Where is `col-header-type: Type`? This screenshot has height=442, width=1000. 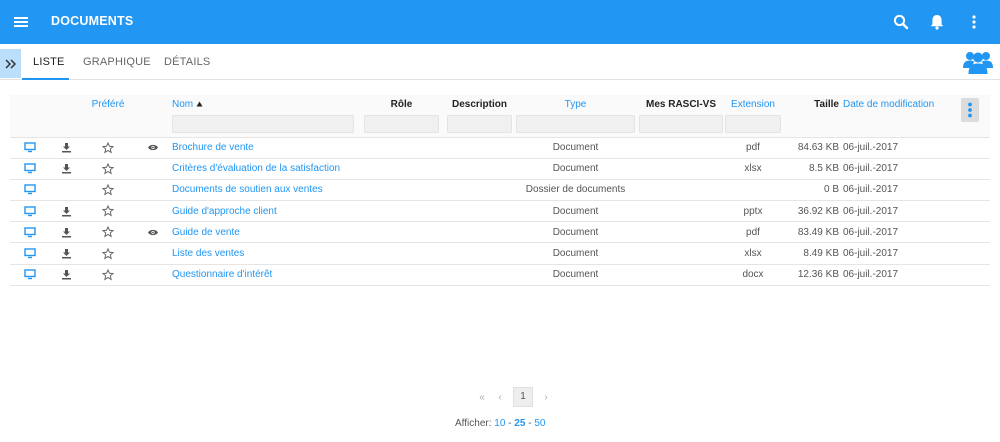
col-header-type: Type is located at coordinates (575, 116).